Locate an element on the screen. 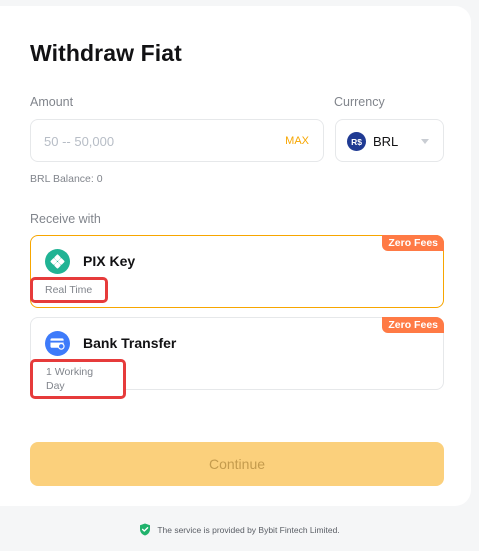 Image resolution: width=479 pixels, height=551 pixels. method-name: Bank Transfer is located at coordinates (130, 343).